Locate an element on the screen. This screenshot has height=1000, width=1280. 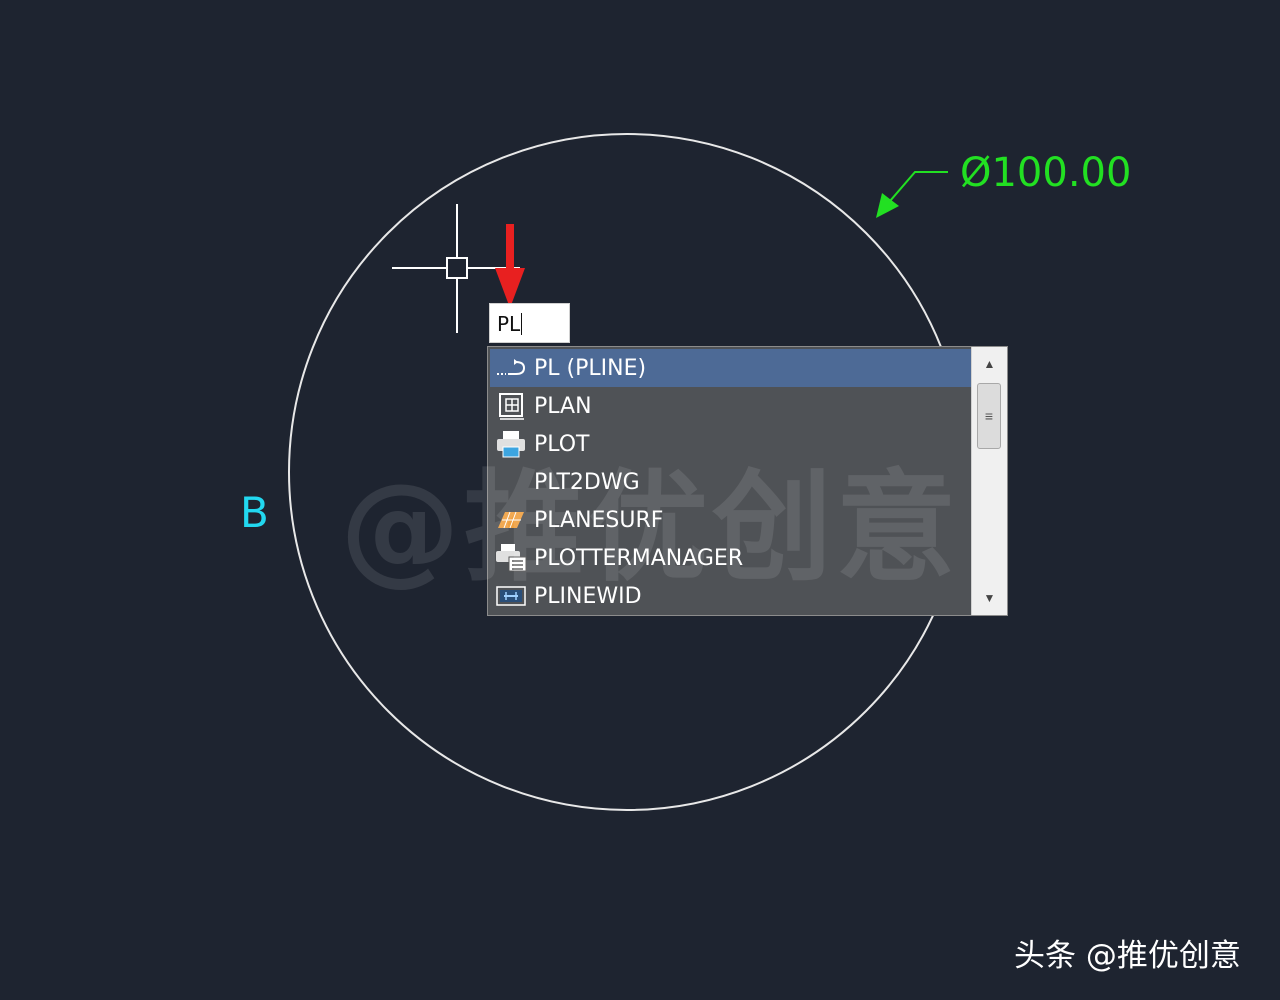
scroll-down-button: ▼ is located at coordinates (989, 598).